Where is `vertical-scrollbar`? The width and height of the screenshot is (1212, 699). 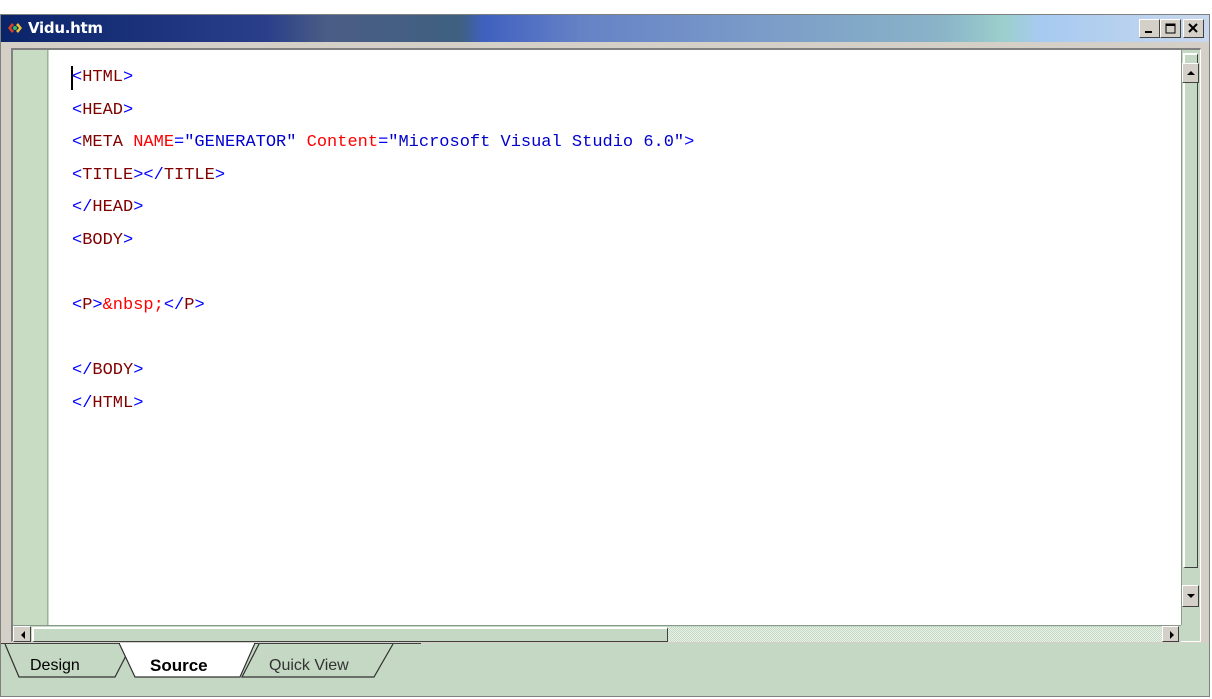 vertical-scrollbar is located at coordinates (1190, 337).